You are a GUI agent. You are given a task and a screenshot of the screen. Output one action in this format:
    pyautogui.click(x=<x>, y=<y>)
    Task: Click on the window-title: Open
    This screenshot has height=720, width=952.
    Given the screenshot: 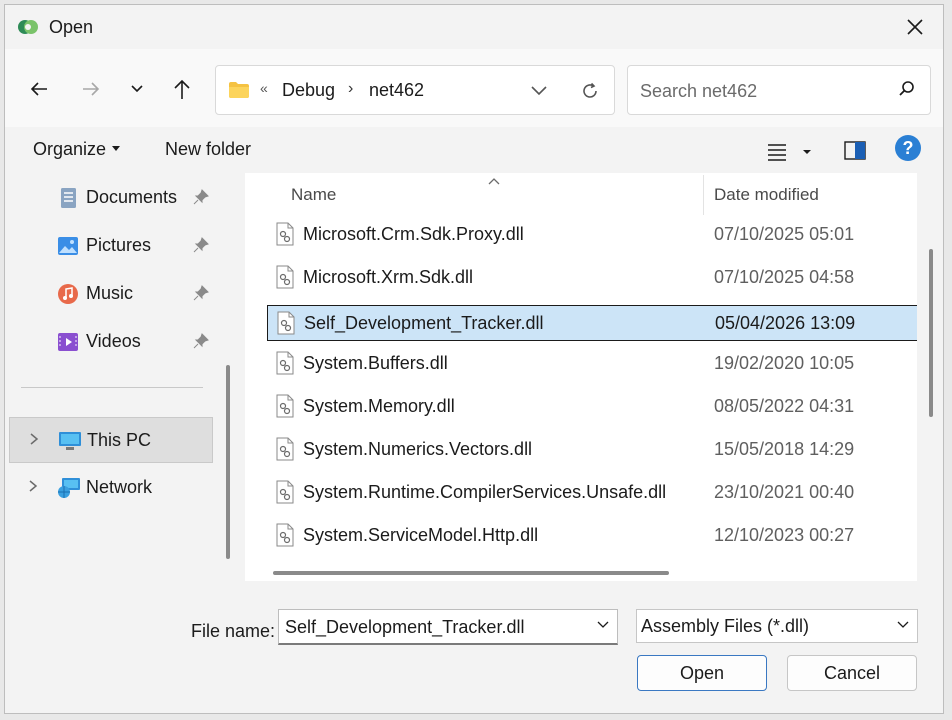 What is the action you would take?
    pyautogui.click(x=71, y=27)
    